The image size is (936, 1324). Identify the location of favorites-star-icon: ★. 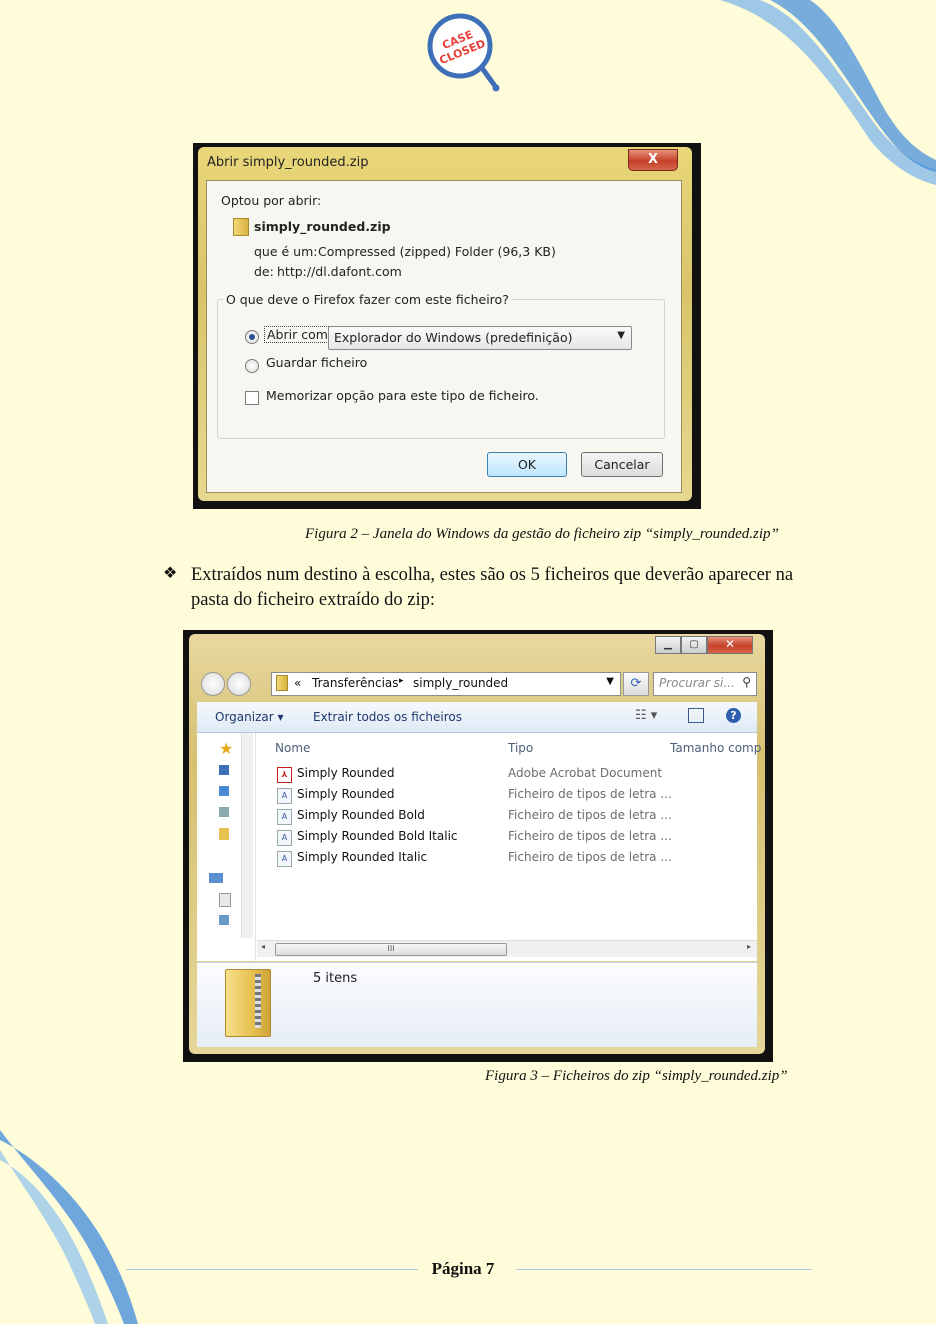
(226, 748).